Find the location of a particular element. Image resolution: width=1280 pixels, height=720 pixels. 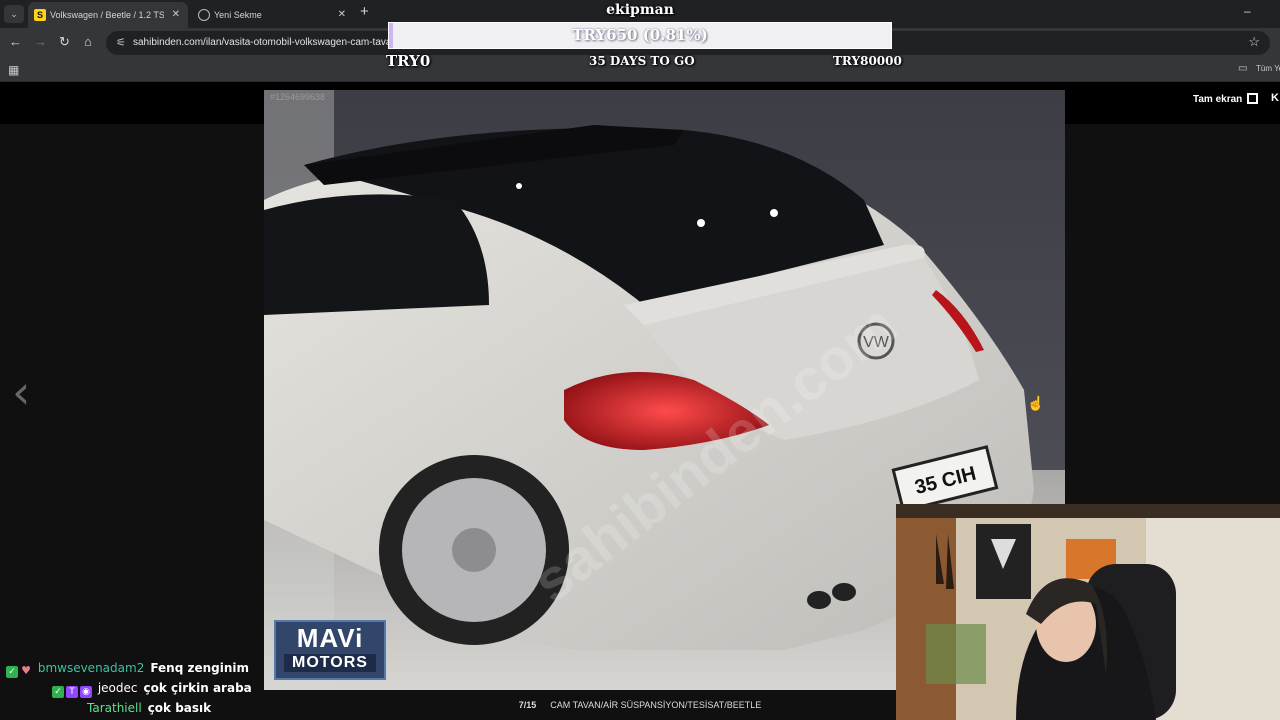

tab-search-button: ⌄ is located at coordinates (14, 14).